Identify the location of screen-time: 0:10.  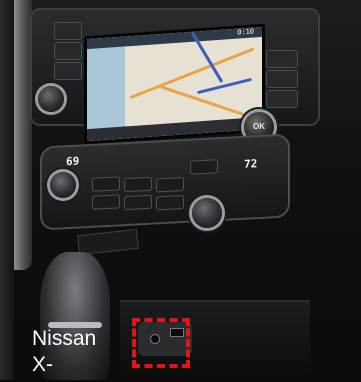
(245, 32).